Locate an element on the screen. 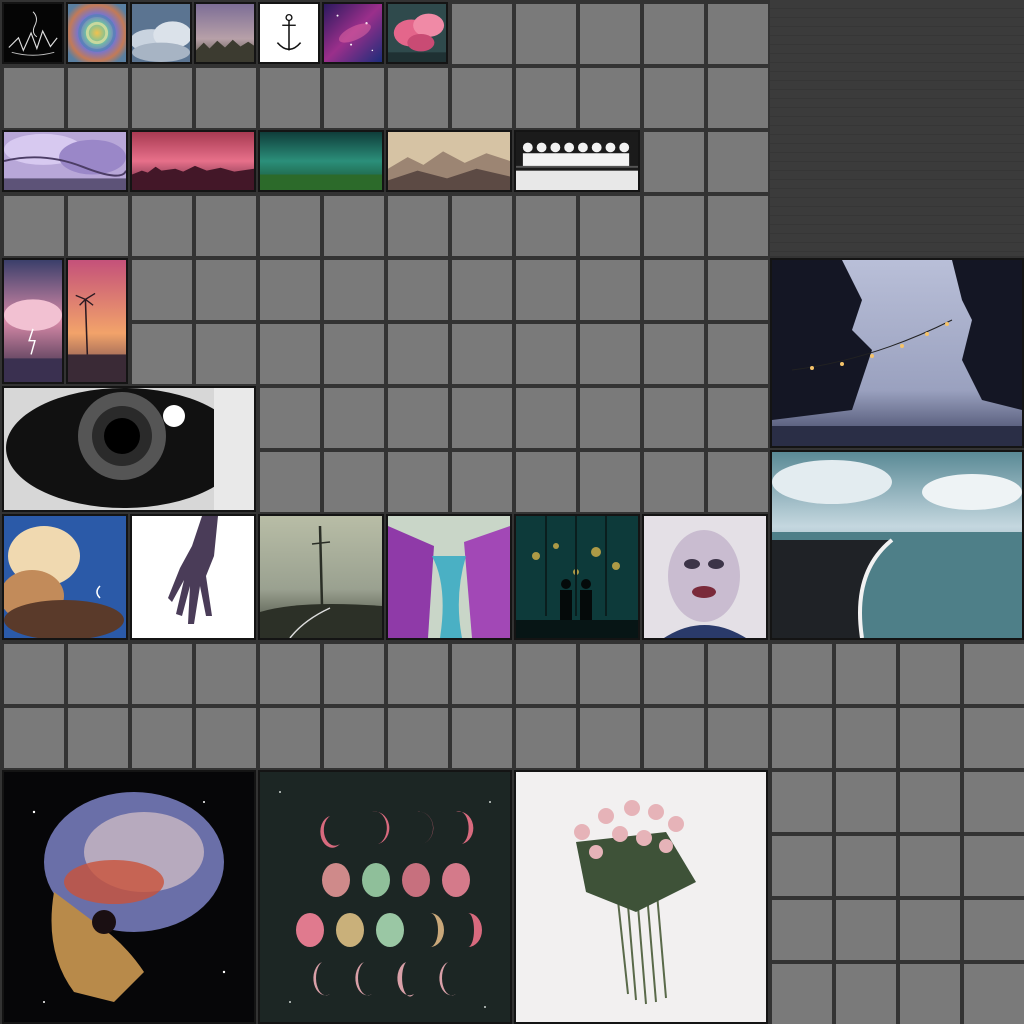  iridescent-swirl-tile is located at coordinates (97, 33).